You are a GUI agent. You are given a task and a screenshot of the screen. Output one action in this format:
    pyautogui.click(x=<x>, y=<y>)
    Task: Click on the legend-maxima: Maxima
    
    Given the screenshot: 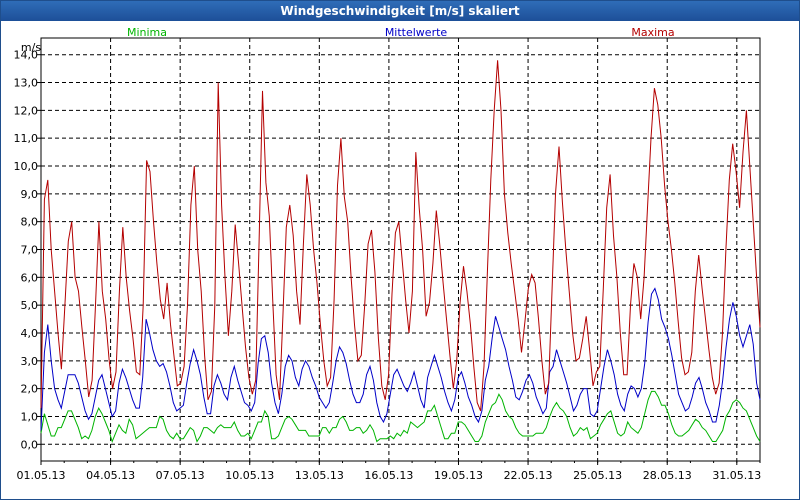 What is the action you would take?
    pyautogui.click(x=652, y=32)
    